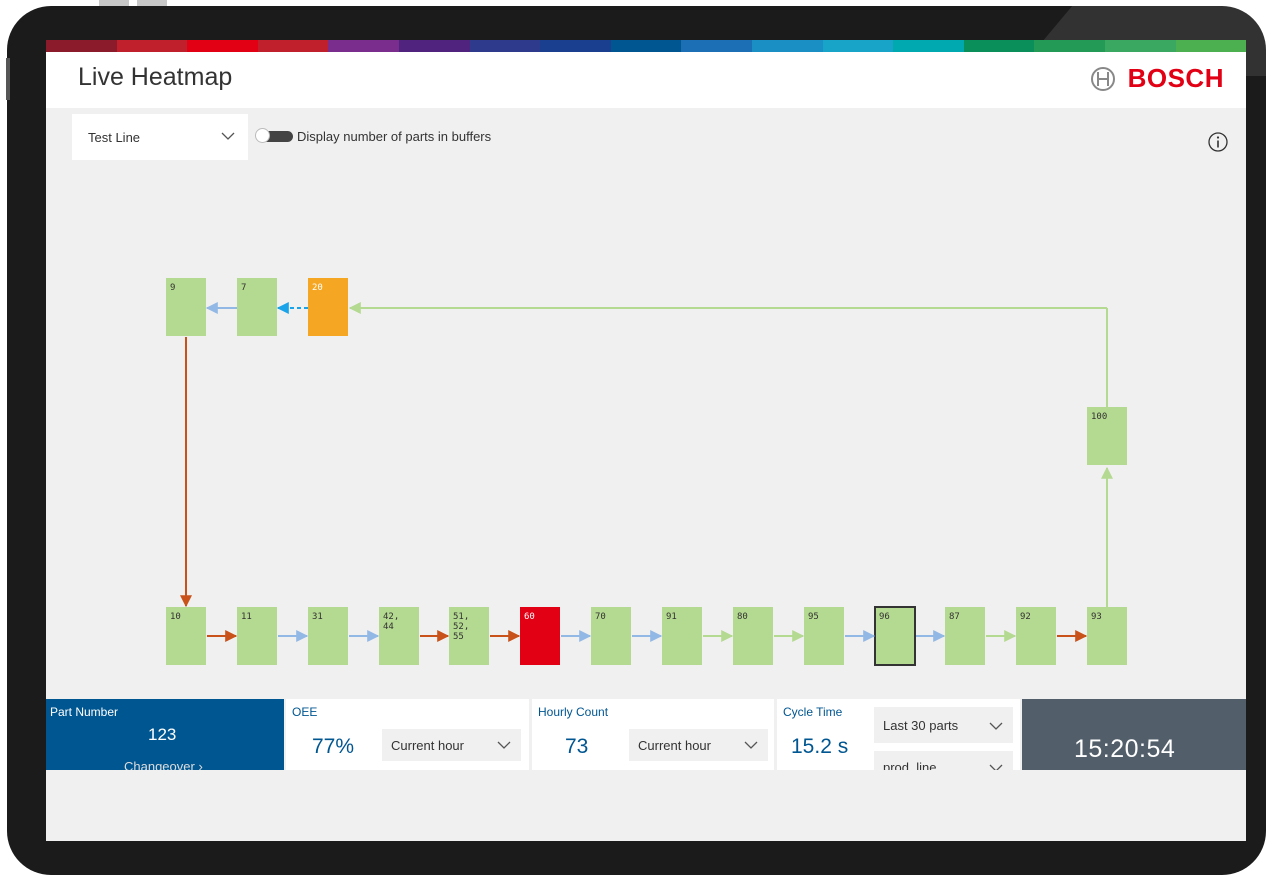  Describe the element at coordinates (186, 636) in the screenshot. I see `station-10: 10` at that location.